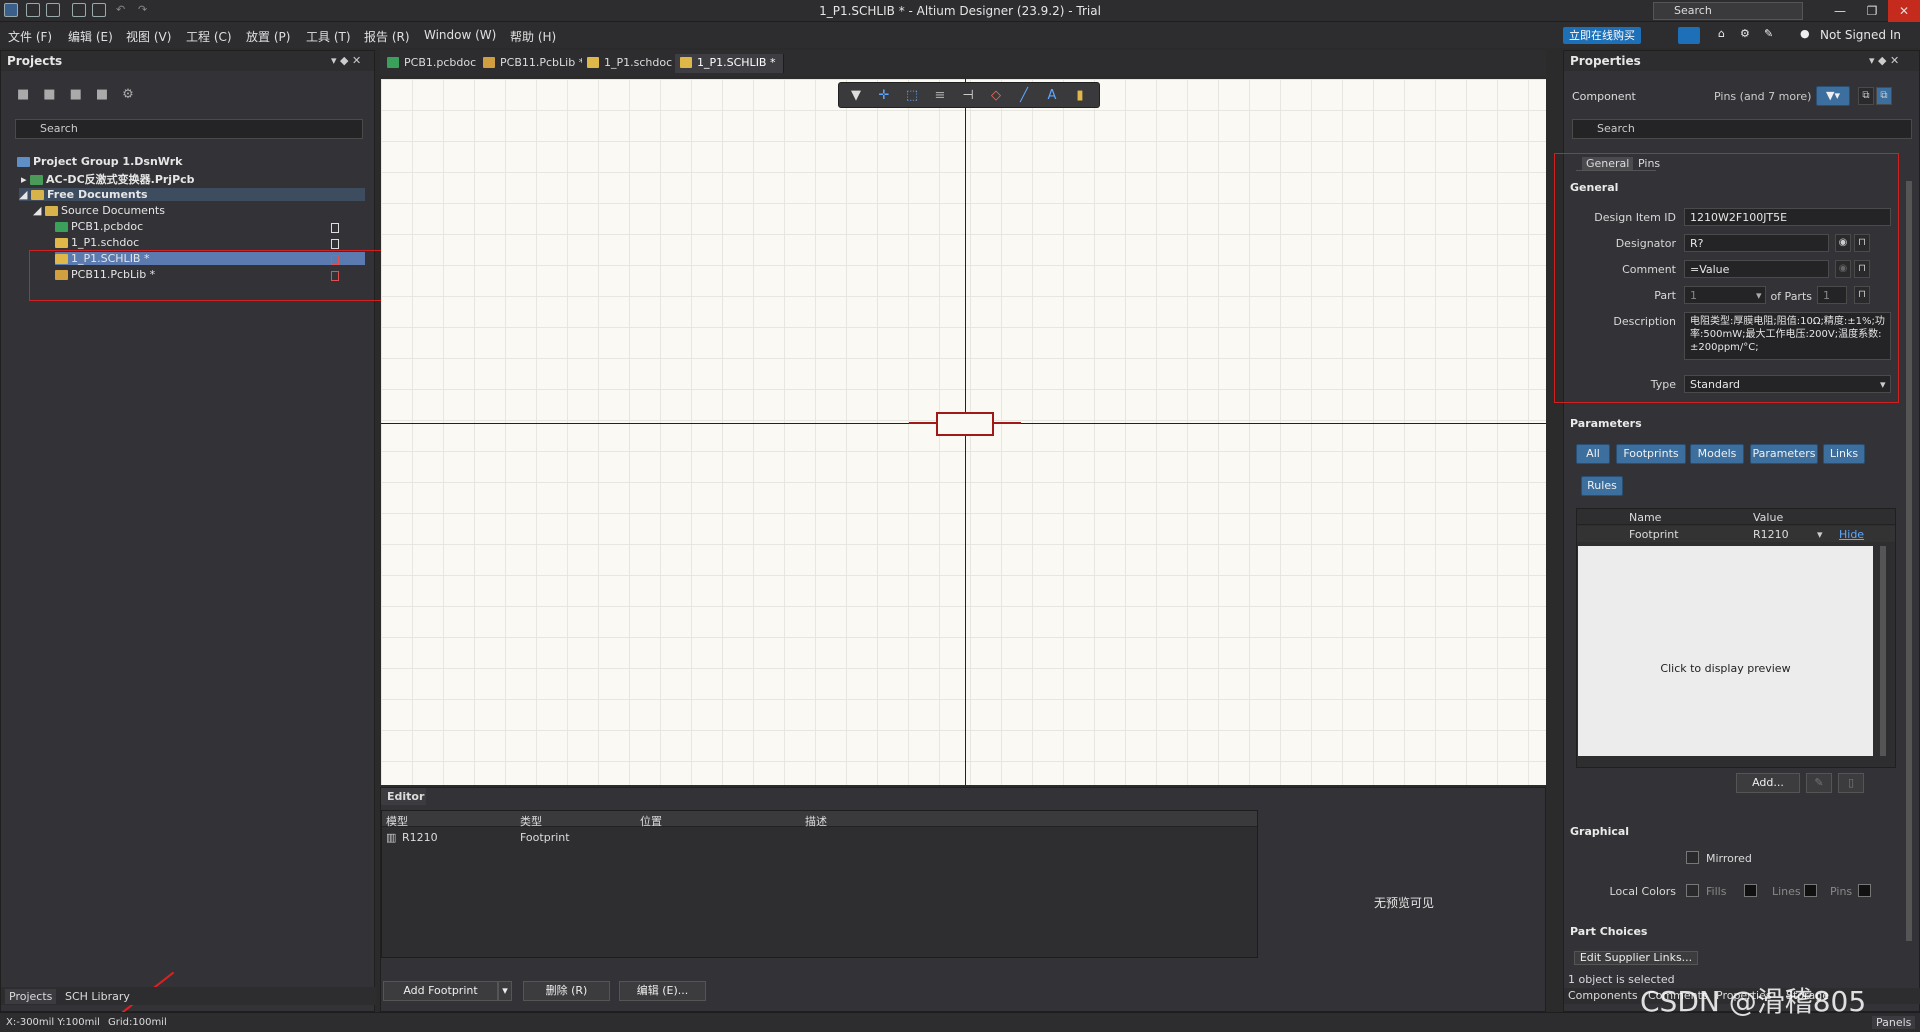 The width and height of the screenshot is (1920, 1032). I want to click on footprint-preview: Click to display preview, so click(1725, 651).